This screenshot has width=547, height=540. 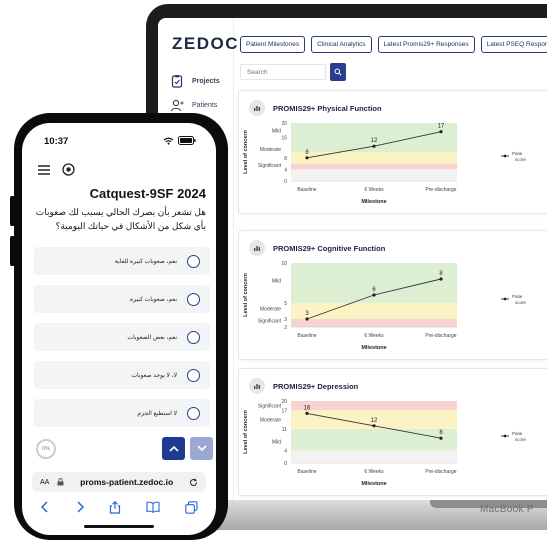 What do you see at coordinates (338, 72) in the screenshot?
I see `search-button` at bounding box center [338, 72].